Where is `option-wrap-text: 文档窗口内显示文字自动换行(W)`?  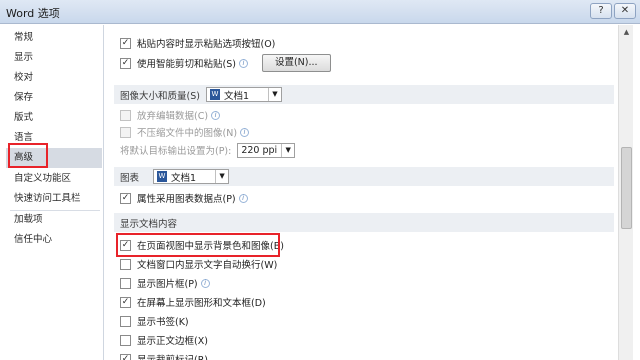 option-wrap-text: 文档窗口内显示文字自动换行(W) is located at coordinates (198, 264).